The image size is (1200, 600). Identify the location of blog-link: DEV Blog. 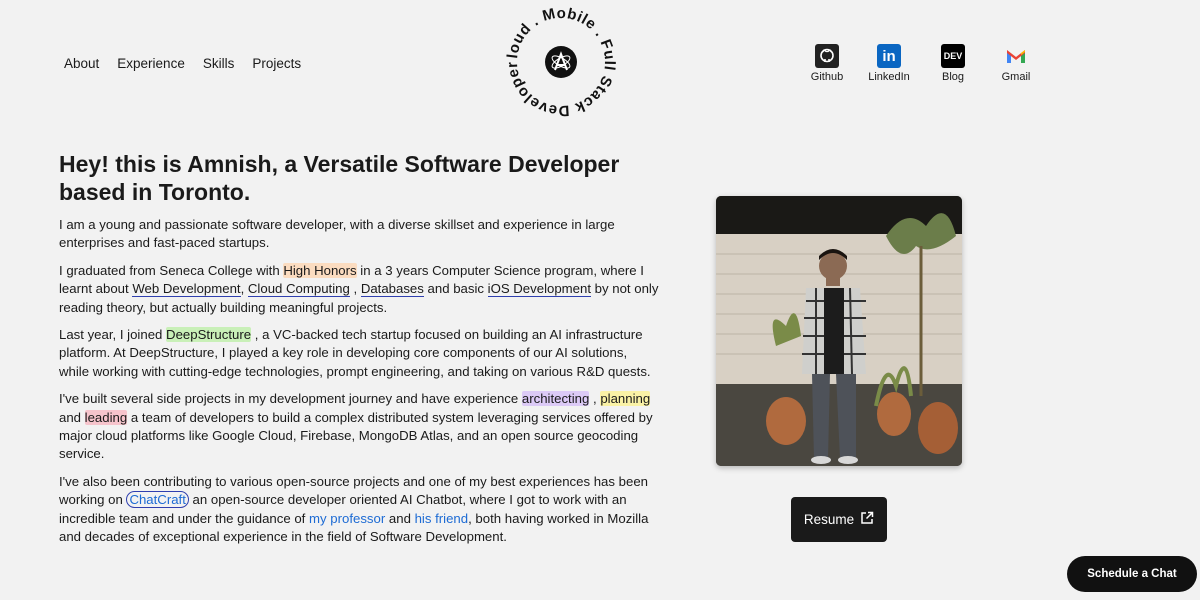
(953, 63).